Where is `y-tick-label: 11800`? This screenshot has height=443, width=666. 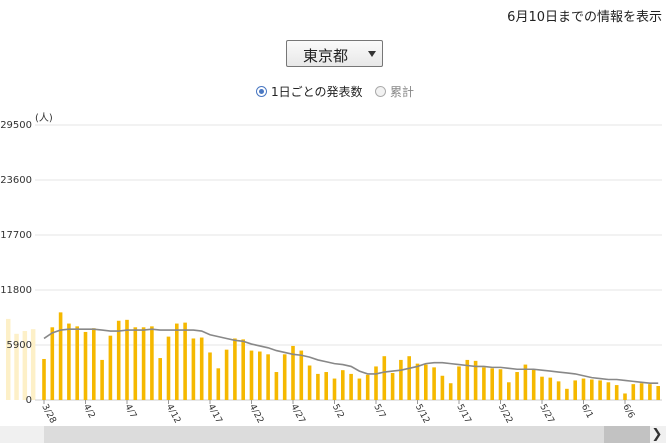 y-tick-label: 11800 is located at coordinates (16, 290).